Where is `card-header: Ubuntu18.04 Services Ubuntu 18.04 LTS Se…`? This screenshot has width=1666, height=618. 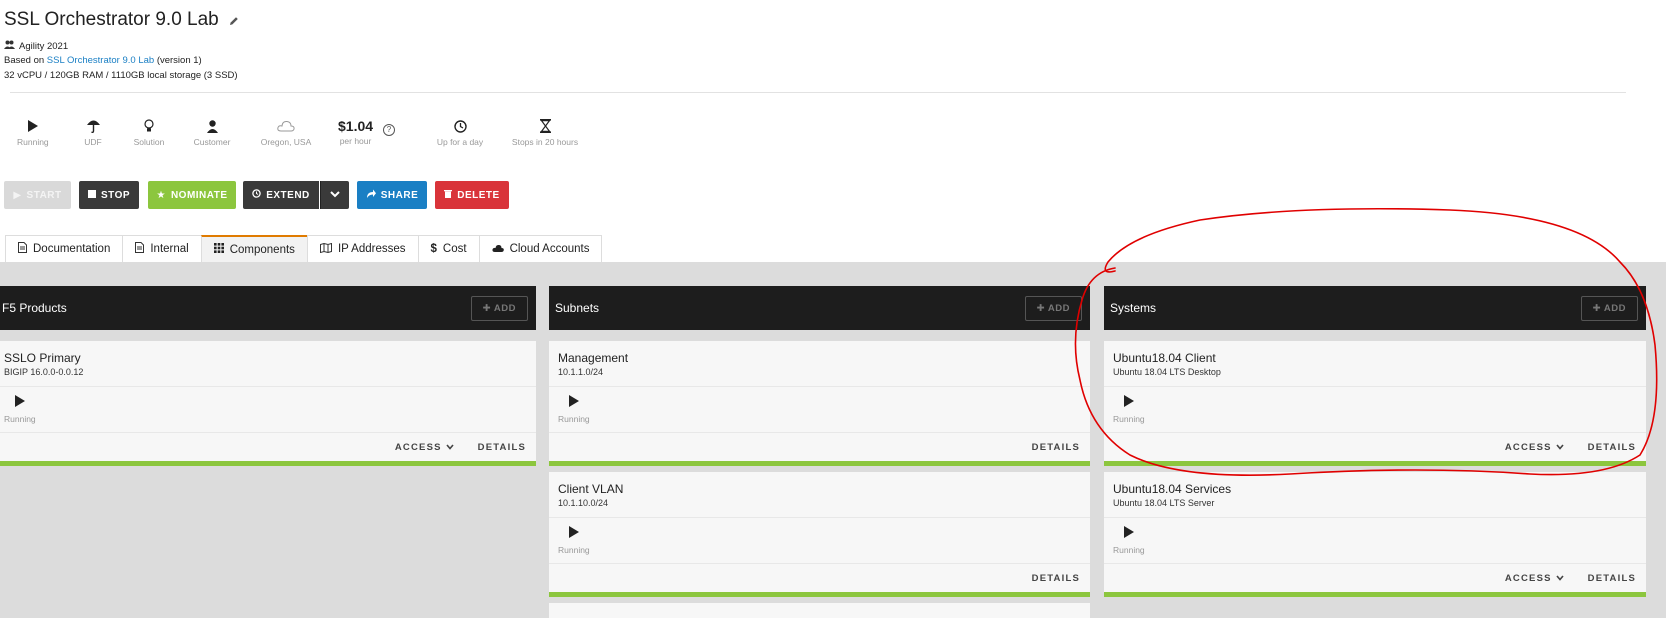
card-header: Ubuntu18.04 Services Ubuntu 18.04 LTS Se… is located at coordinates (1375, 495).